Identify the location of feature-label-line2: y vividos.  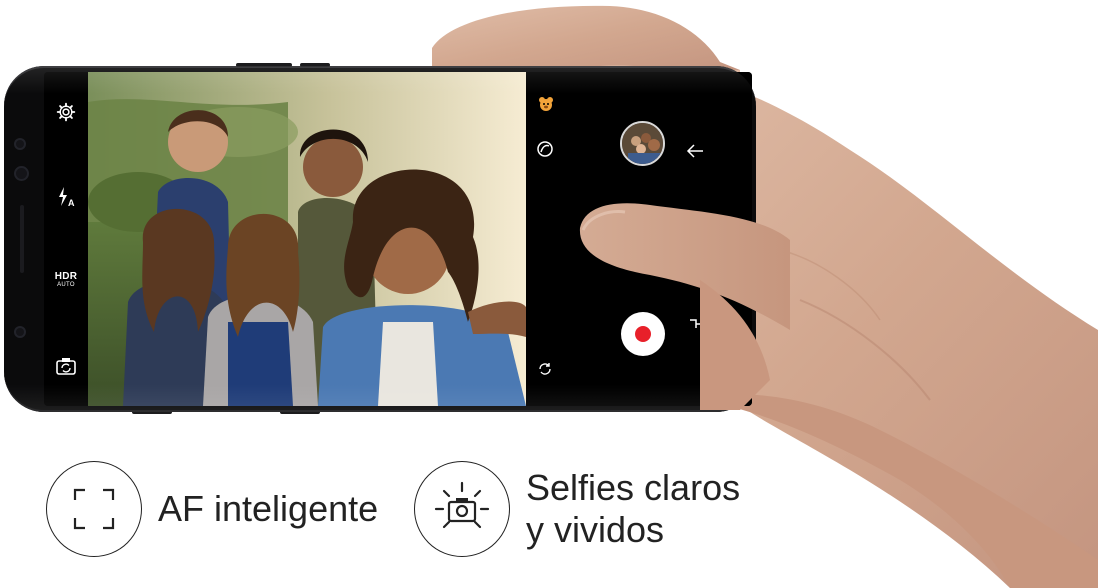
(595, 529).